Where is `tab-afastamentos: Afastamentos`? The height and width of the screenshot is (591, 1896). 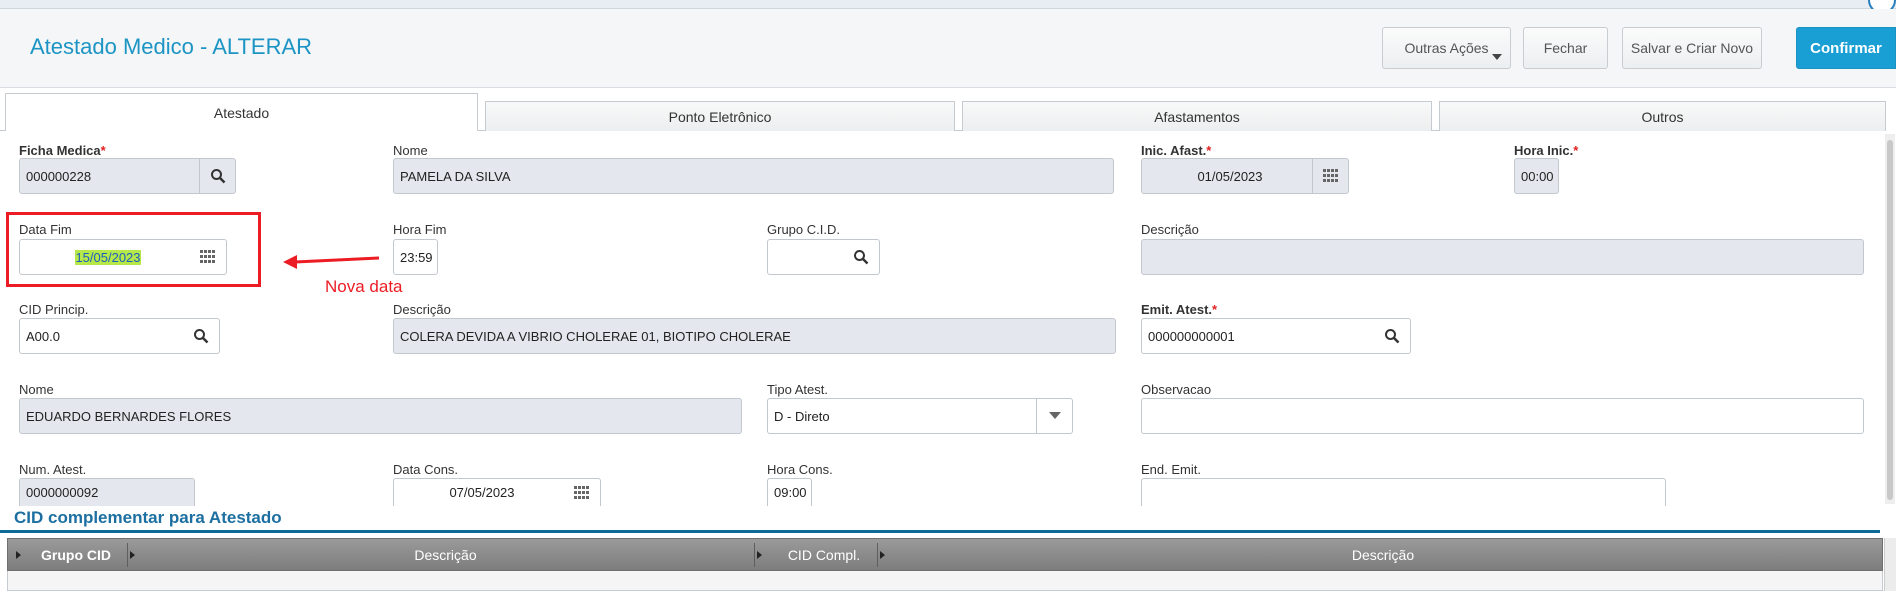 tab-afastamentos: Afastamentos is located at coordinates (1197, 116).